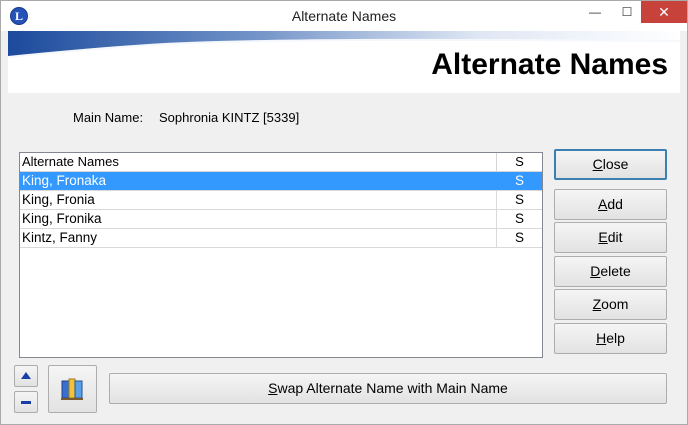 The height and width of the screenshot is (425, 688). What do you see at coordinates (108, 117) in the screenshot?
I see `main-name-label: Main Name:` at bounding box center [108, 117].